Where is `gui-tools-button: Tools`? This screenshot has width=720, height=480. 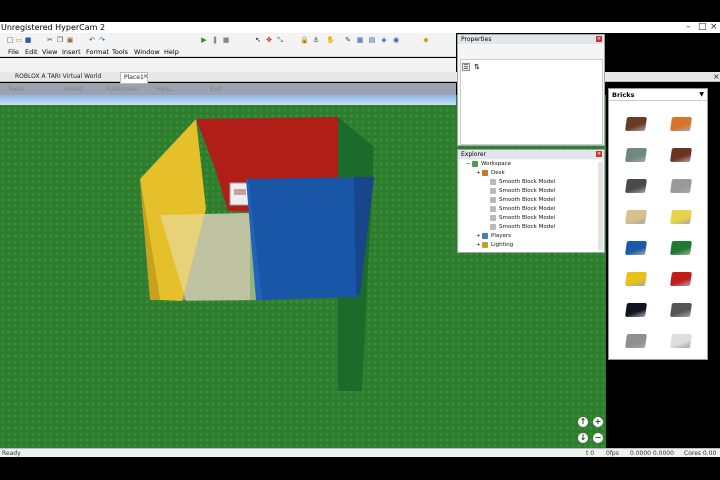
gui-tools-button: Tools is located at coordinates (16, 89).